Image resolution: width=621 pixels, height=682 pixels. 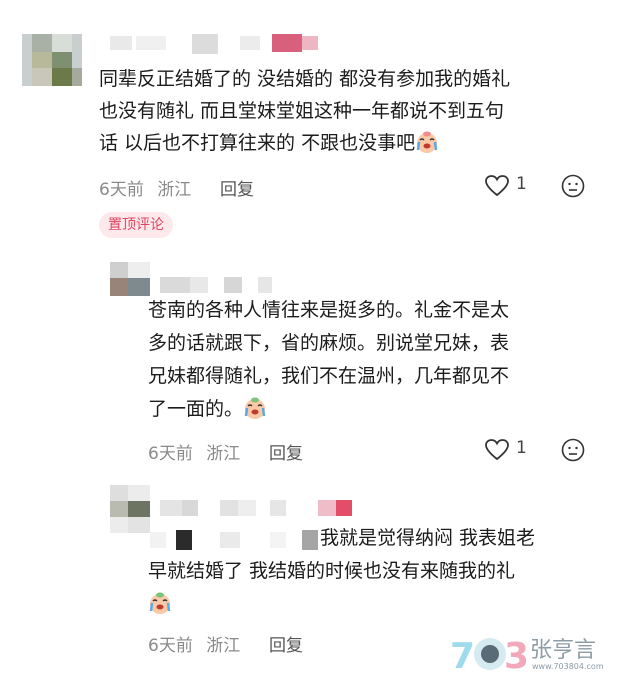 What do you see at coordinates (515, 656) in the screenshot?
I see `svg-text: 3` at bounding box center [515, 656].